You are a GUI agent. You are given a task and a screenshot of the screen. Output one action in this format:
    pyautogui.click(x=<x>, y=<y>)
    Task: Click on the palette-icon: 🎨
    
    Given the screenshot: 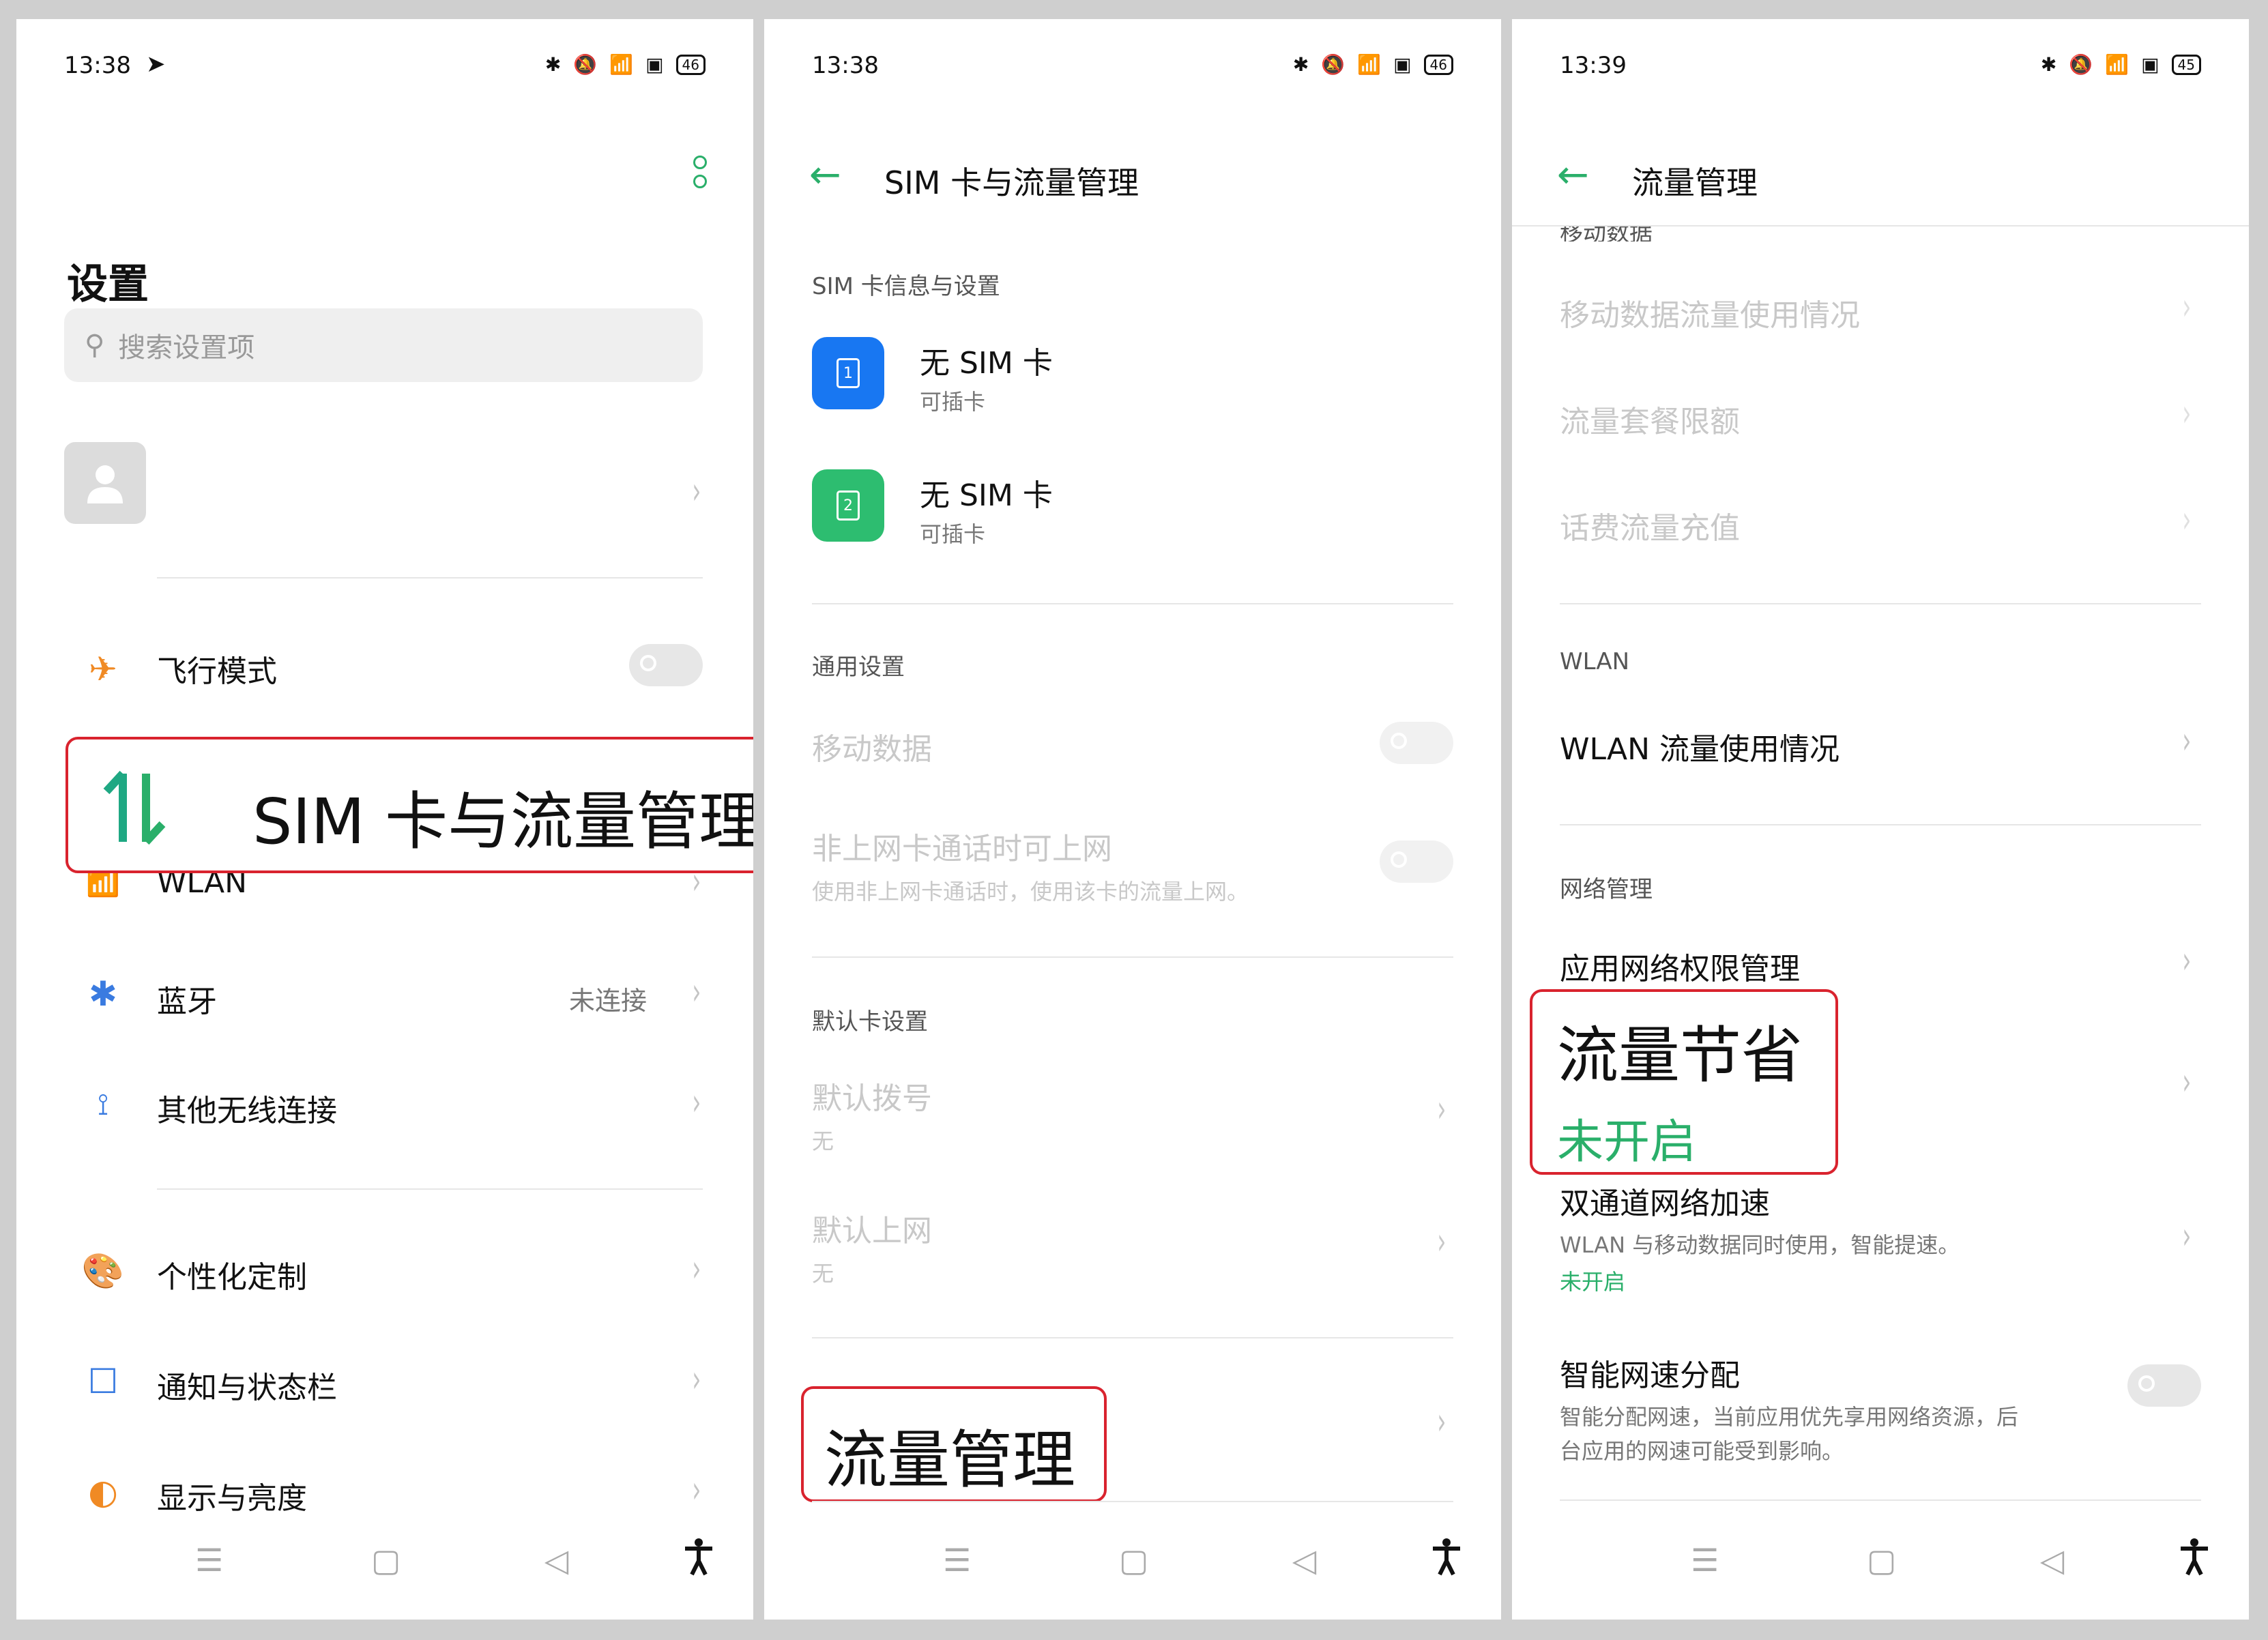 What is the action you would take?
    pyautogui.click(x=103, y=1270)
    